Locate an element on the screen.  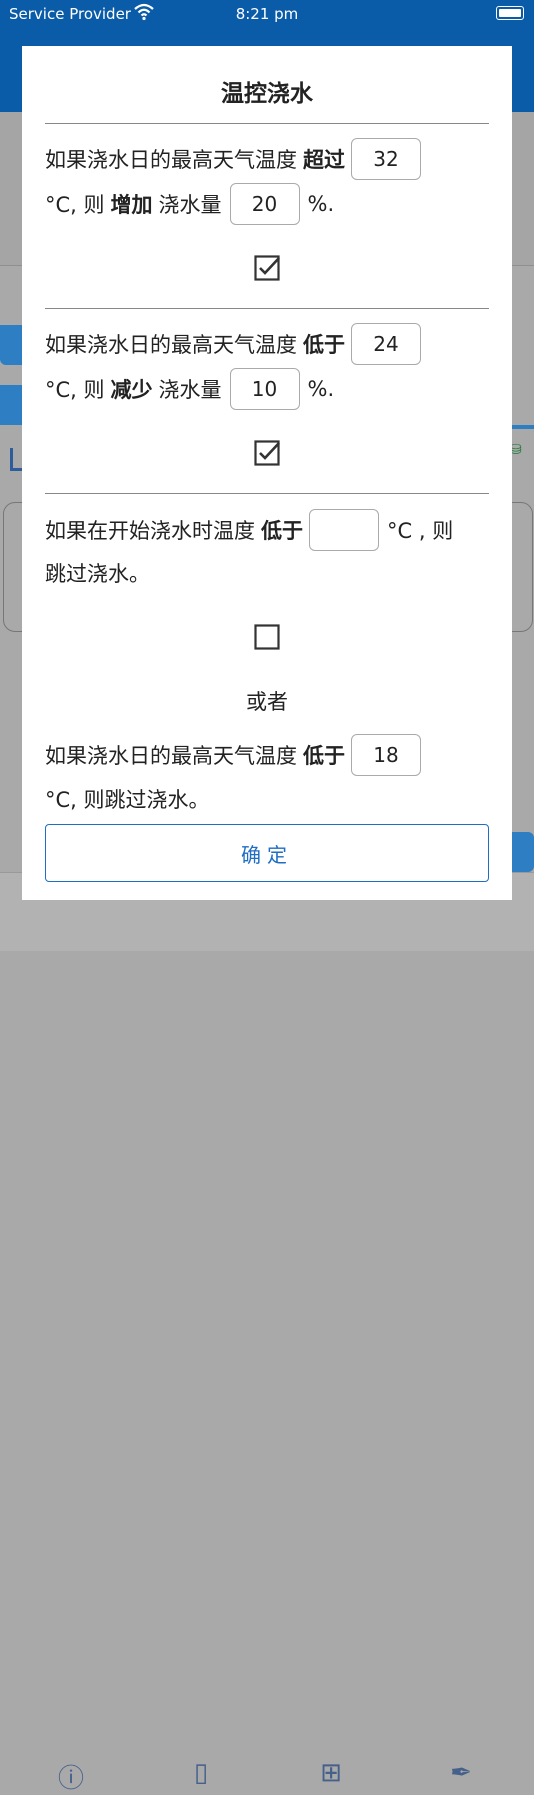
rule4-keyword: 低于 is located at coordinates (324, 756).